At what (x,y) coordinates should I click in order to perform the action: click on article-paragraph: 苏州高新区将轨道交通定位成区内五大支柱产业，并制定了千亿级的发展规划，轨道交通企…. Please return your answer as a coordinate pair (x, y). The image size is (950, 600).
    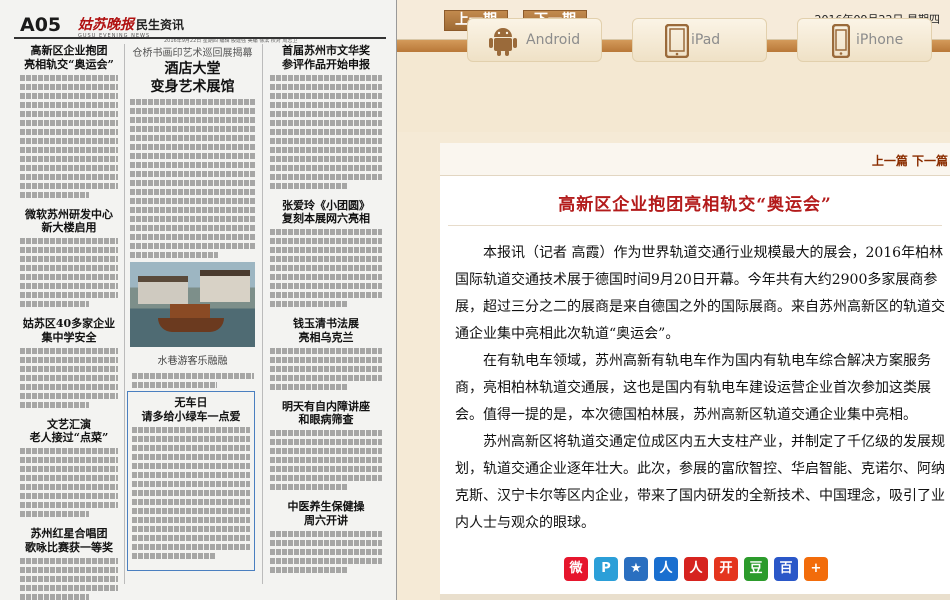
    Looking at the image, I should click on (700, 482).